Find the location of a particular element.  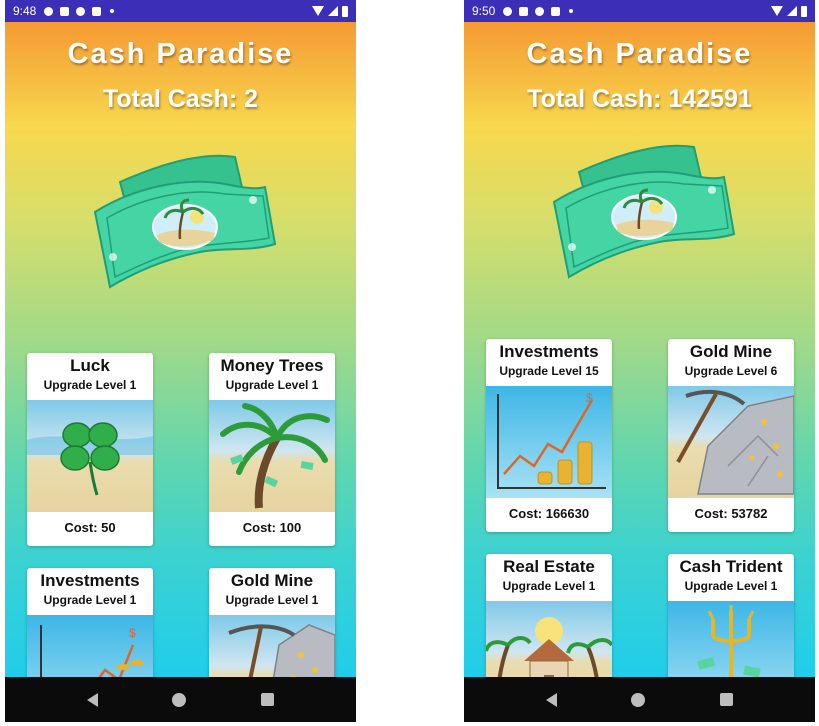

upgrade-card-gold-mine: Gold Mine Upgrade Level 6 Cost: 53782 is located at coordinates (731, 435).